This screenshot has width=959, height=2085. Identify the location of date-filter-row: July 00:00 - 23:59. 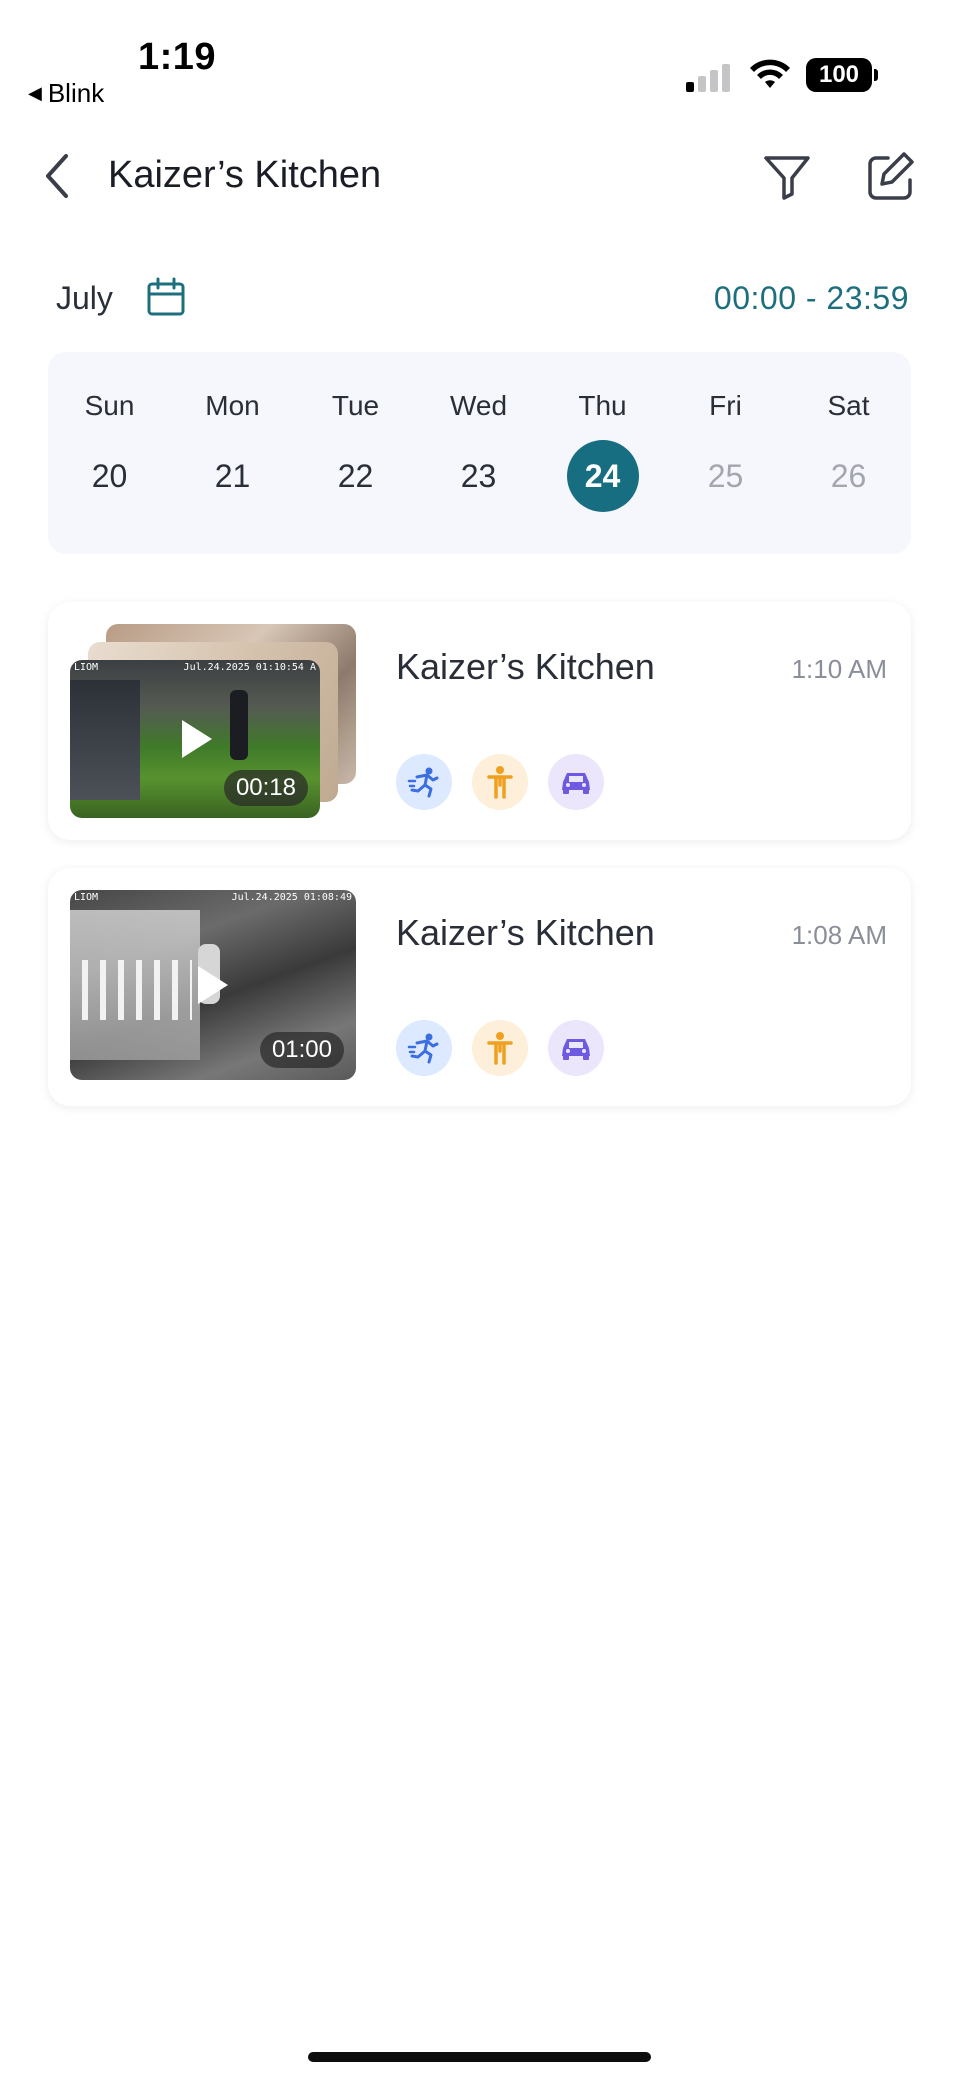
(479, 300).